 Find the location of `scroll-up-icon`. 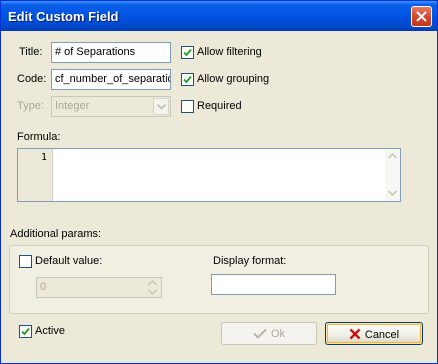

scroll-up-icon is located at coordinates (392, 156).